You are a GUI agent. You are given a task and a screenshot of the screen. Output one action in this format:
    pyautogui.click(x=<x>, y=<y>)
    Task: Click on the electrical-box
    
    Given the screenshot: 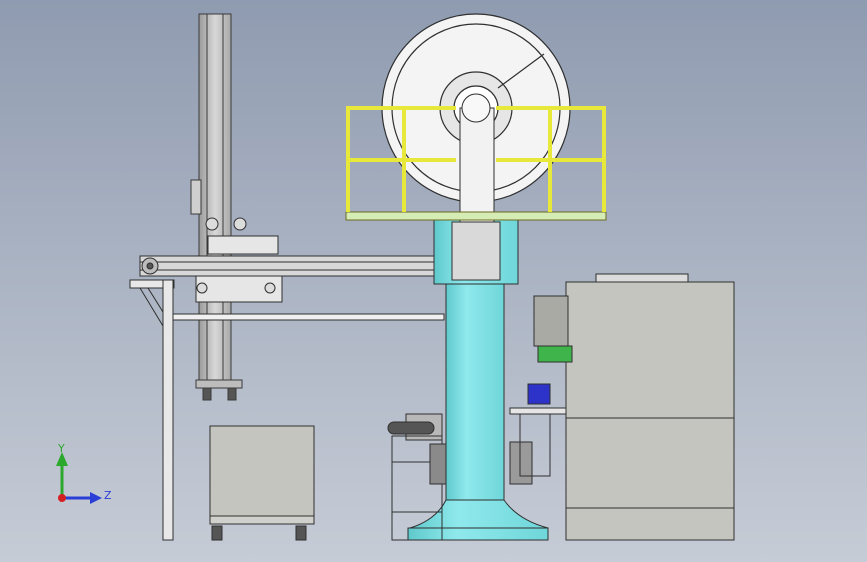 What is the action you would take?
    pyautogui.click(x=262, y=483)
    